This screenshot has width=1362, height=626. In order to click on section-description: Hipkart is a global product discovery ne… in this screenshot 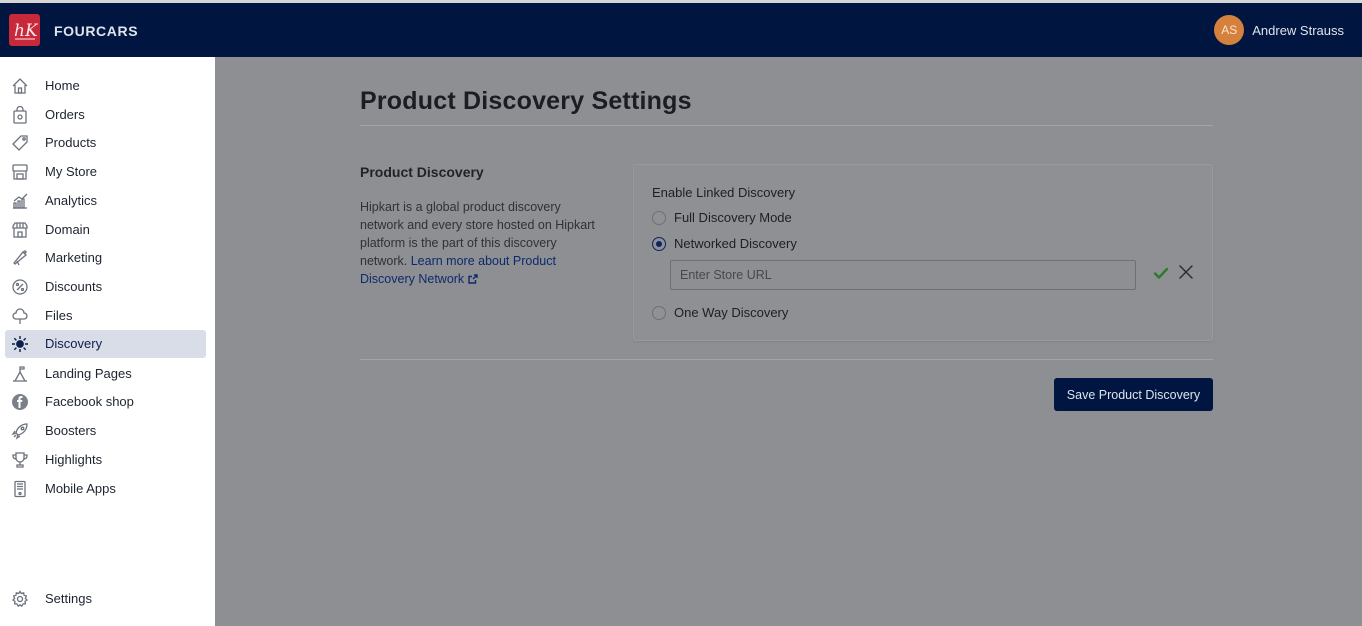, I will do `click(482, 243)`.